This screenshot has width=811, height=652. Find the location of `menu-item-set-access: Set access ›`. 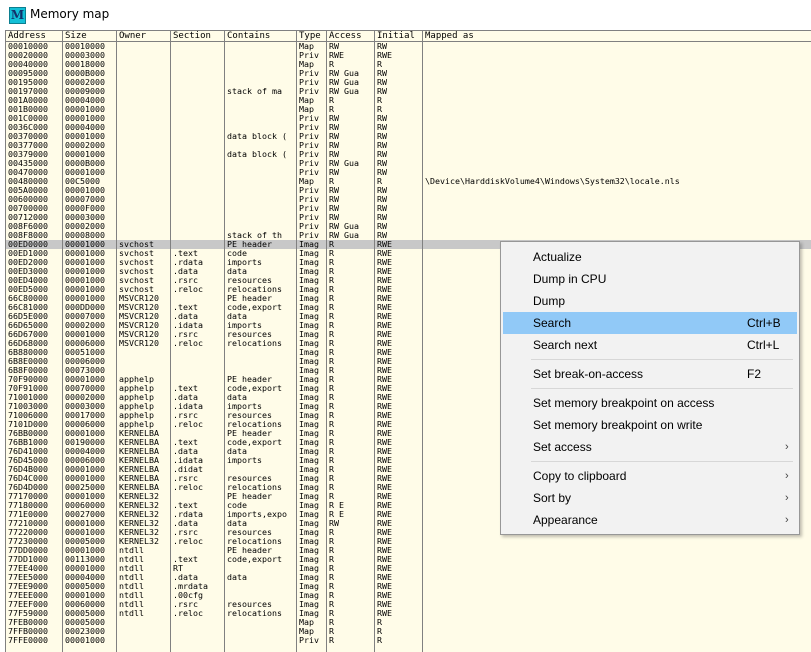

menu-item-set-access: Set access › is located at coordinates (650, 447).